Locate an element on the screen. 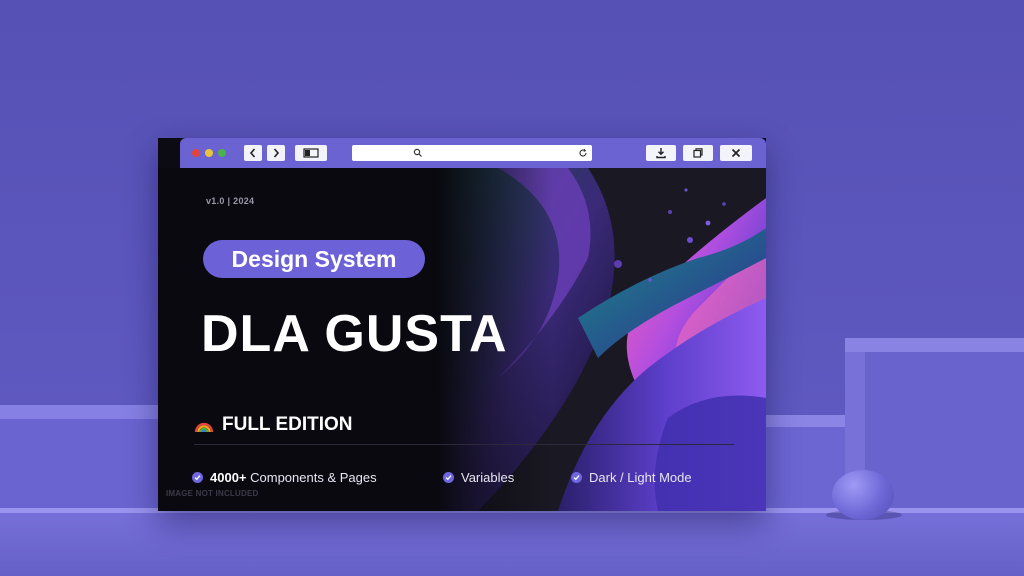 This screenshot has width=1024, height=576. feature-text: Dark / Light Mode is located at coordinates (640, 477).